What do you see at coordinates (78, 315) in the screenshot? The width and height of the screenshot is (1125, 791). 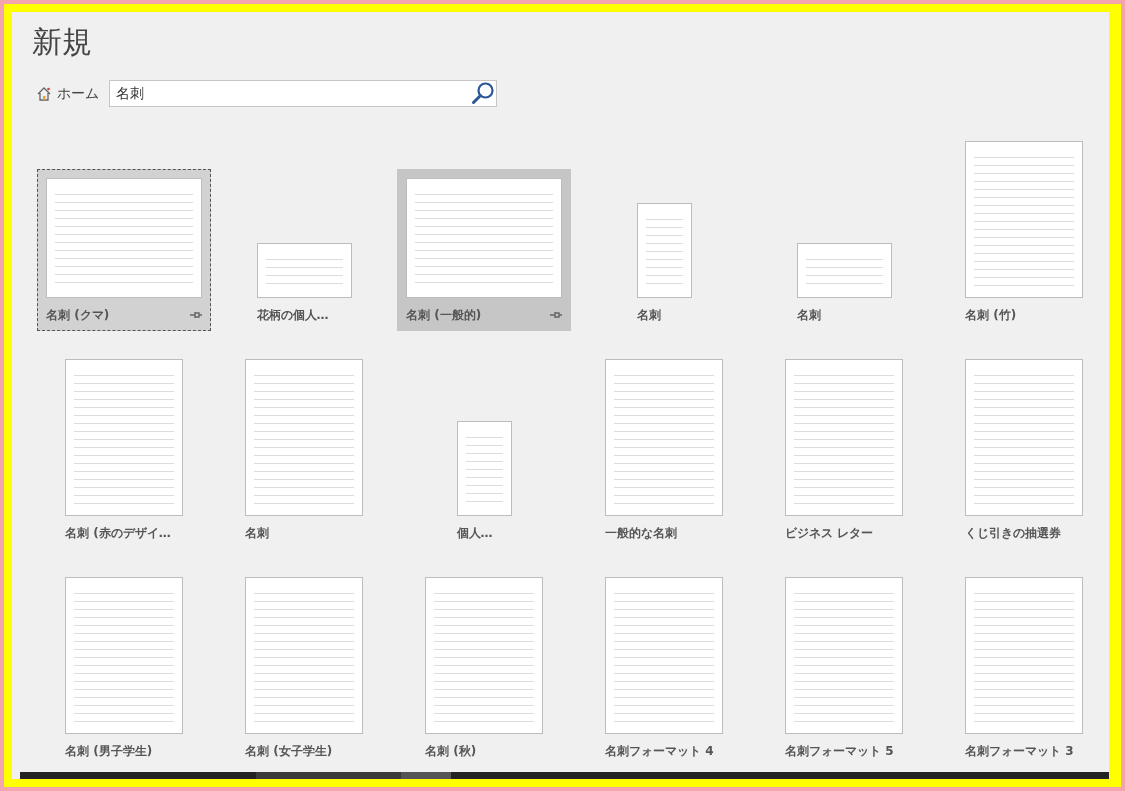 I see `template-name: 名刺 (クマ)` at bounding box center [78, 315].